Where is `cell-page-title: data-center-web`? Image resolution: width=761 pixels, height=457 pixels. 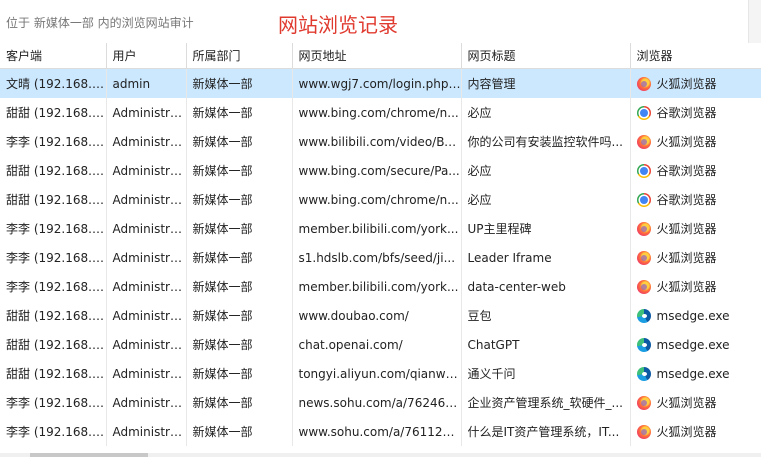
cell-page-title: data-center-web is located at coordinates (546, 286).